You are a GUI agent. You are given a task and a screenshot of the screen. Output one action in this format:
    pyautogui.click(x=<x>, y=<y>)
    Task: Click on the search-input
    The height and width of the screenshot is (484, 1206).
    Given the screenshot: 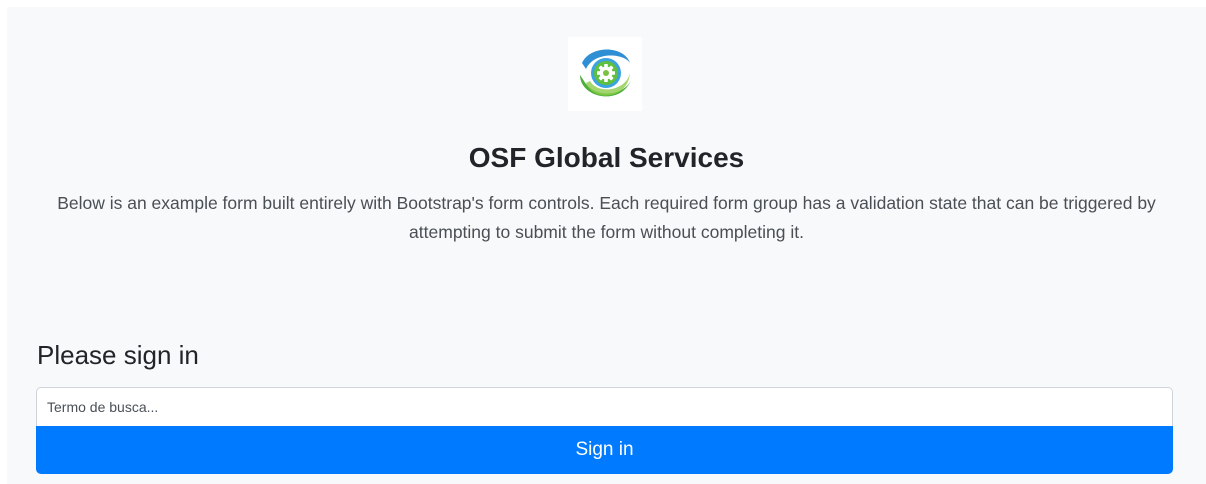 What is the action you would take?
    pyautogui.click(x=604, y=407)
    